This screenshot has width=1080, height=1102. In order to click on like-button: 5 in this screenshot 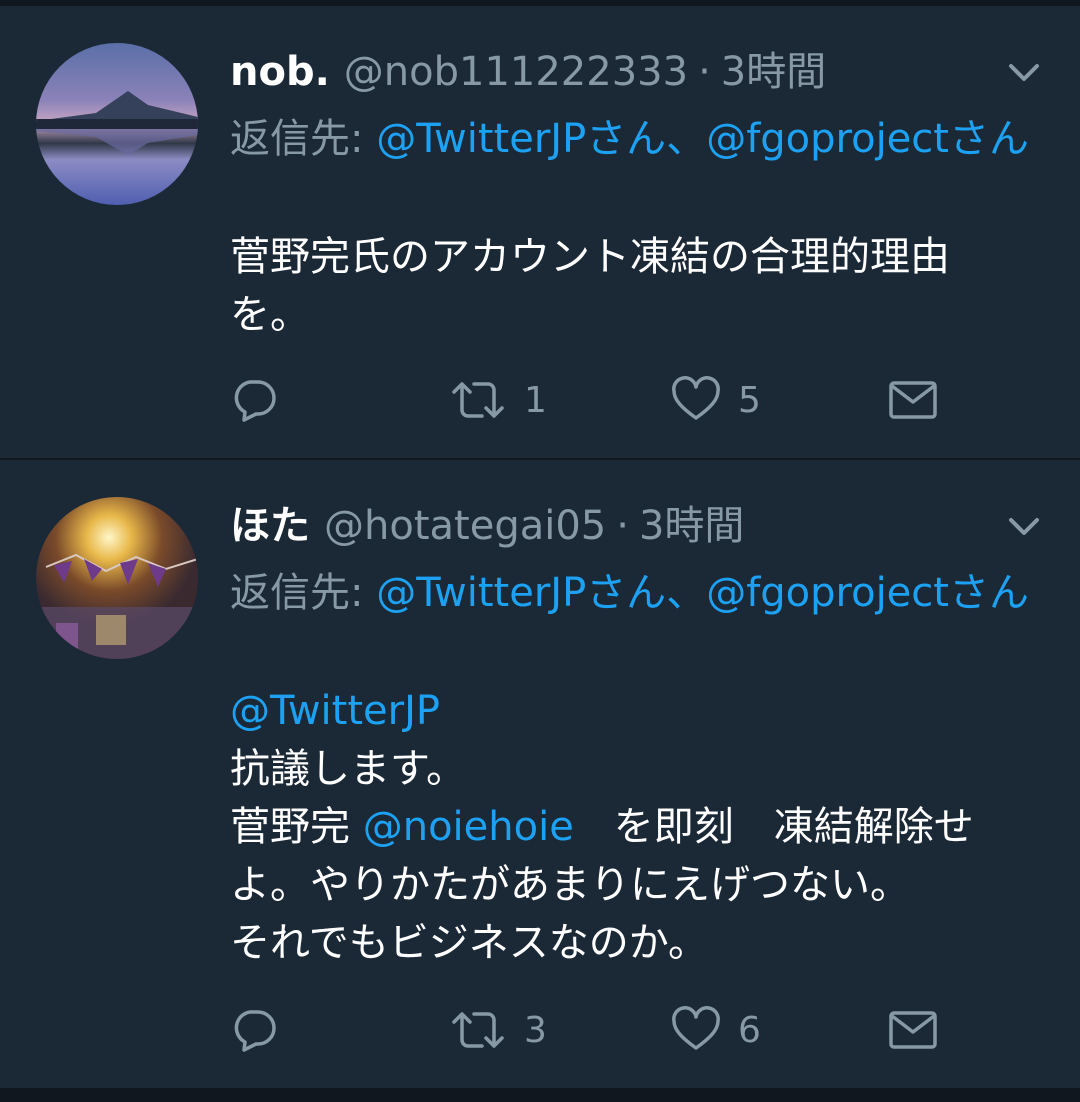, I will do `click(715, 400)`.